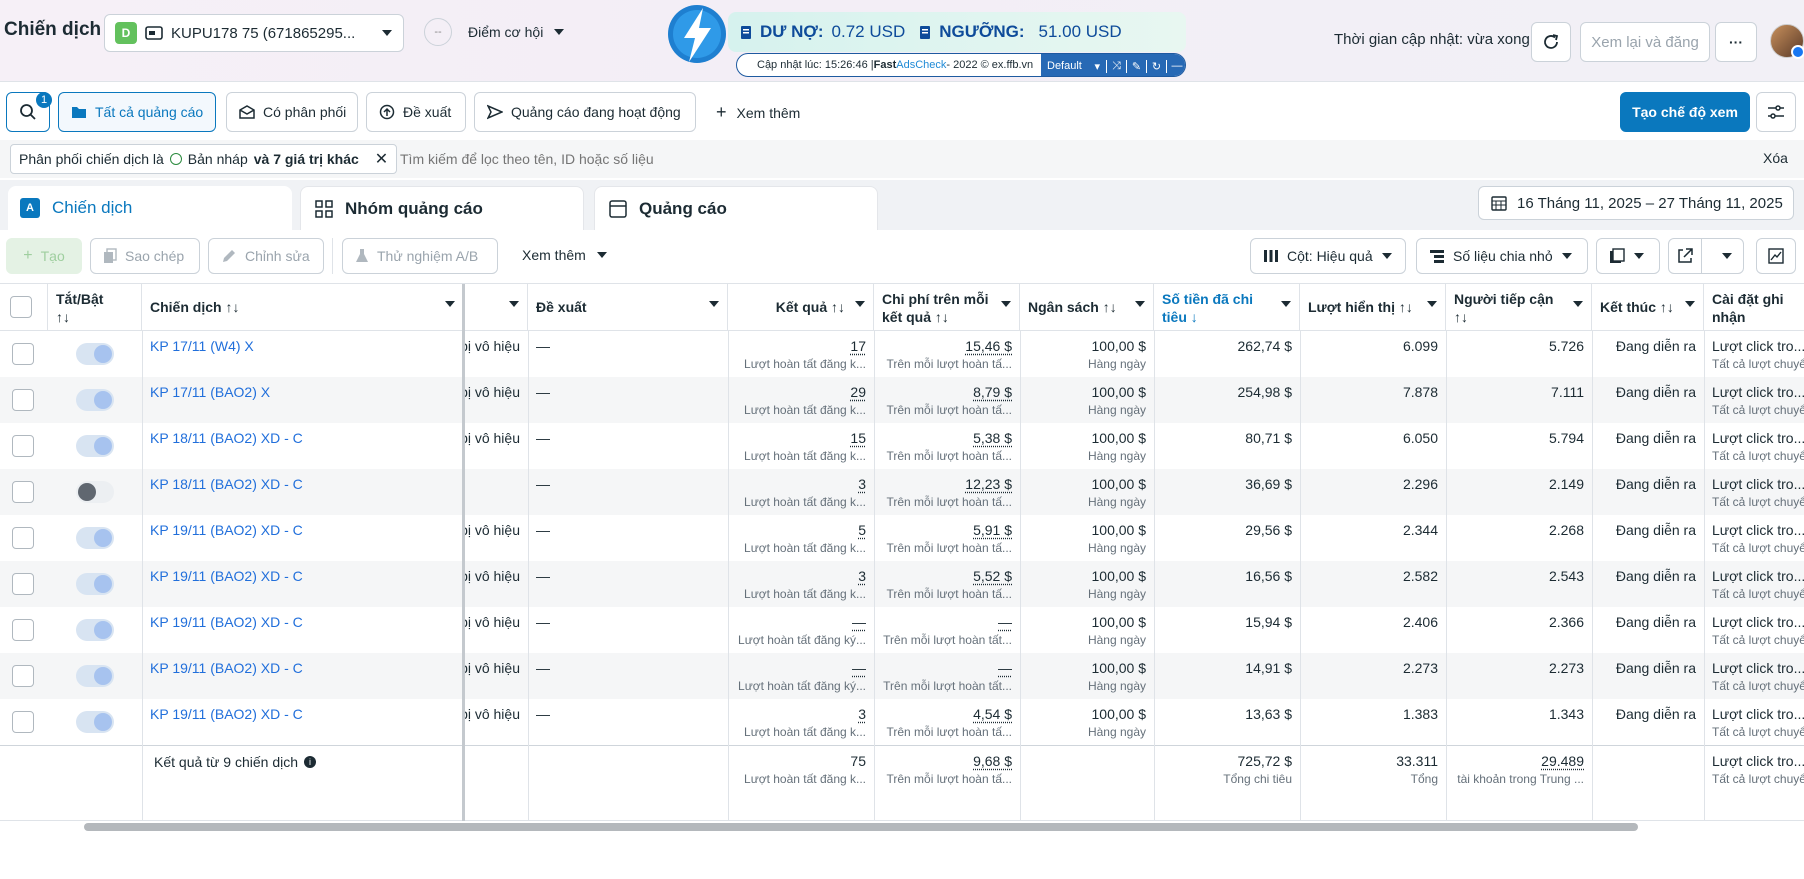 This screenshot has width=1804, height=879. What do you see at coordinates (628, 307) in the screenshot?
I see `header-recommendations: Đề xuất` at bounding box center [628, 307].